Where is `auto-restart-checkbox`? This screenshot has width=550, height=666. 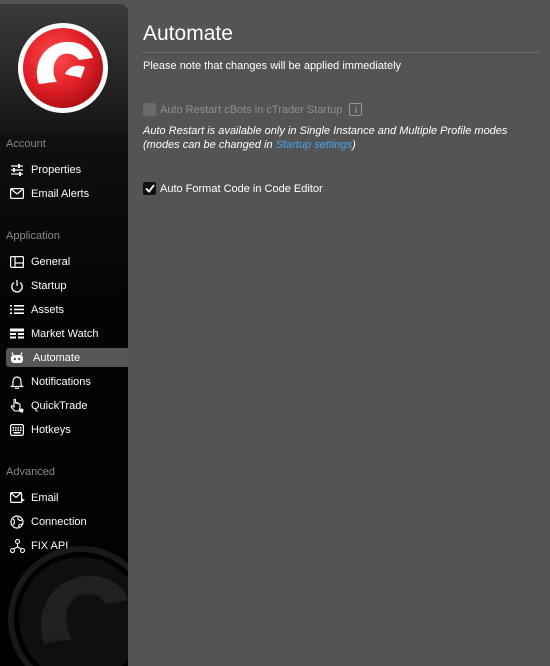
auto-restart-checkbox is located at coordinates (149, 109).